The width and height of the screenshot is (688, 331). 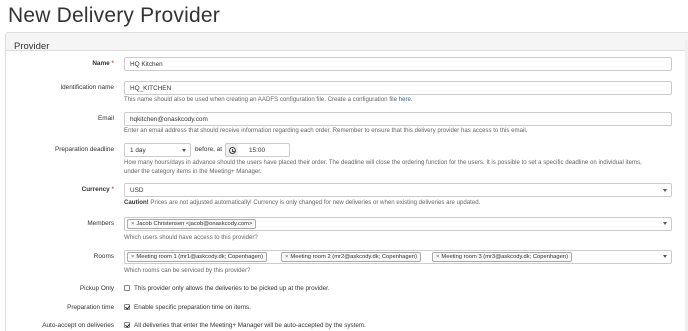 I want to click on members-multiselect: × Jacob Christensen <jacob@onaskcody.com>, so click(x=398, y=224).